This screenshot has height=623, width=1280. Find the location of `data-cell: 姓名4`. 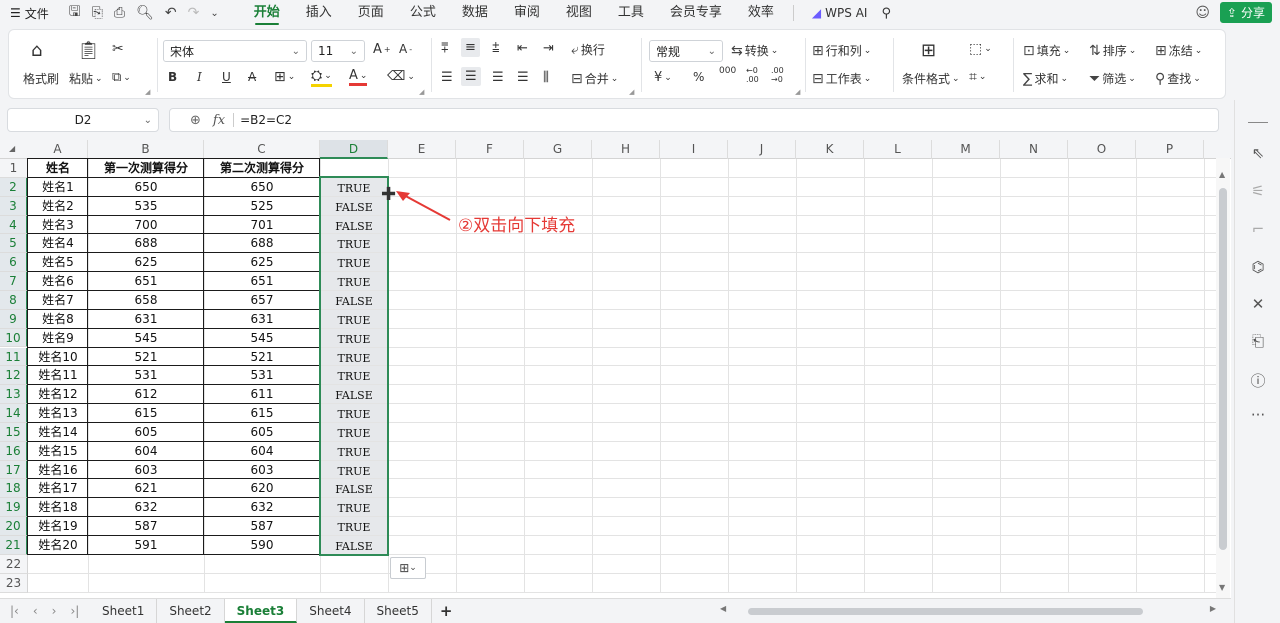

data-cell: 姓名4 is located at coordinates (58, 243).